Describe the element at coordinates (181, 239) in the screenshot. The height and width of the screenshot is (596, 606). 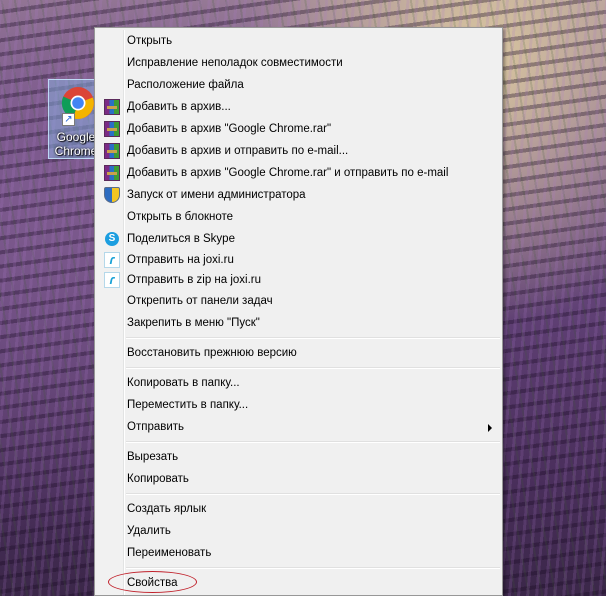
I see `menu-item-label: Поделиться в Skype` at that location.